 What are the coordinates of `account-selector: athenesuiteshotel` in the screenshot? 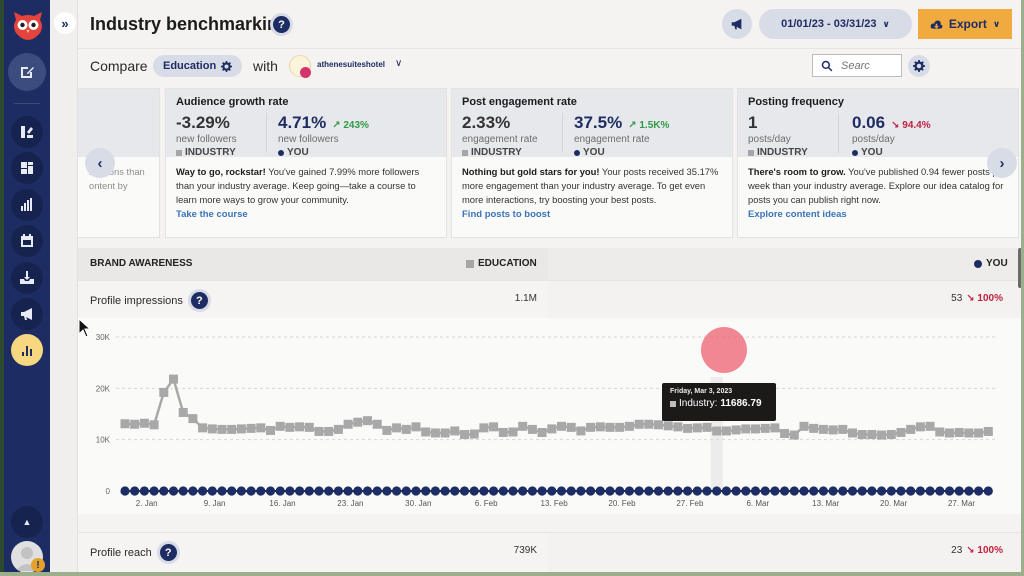 It's located at (351, 64).